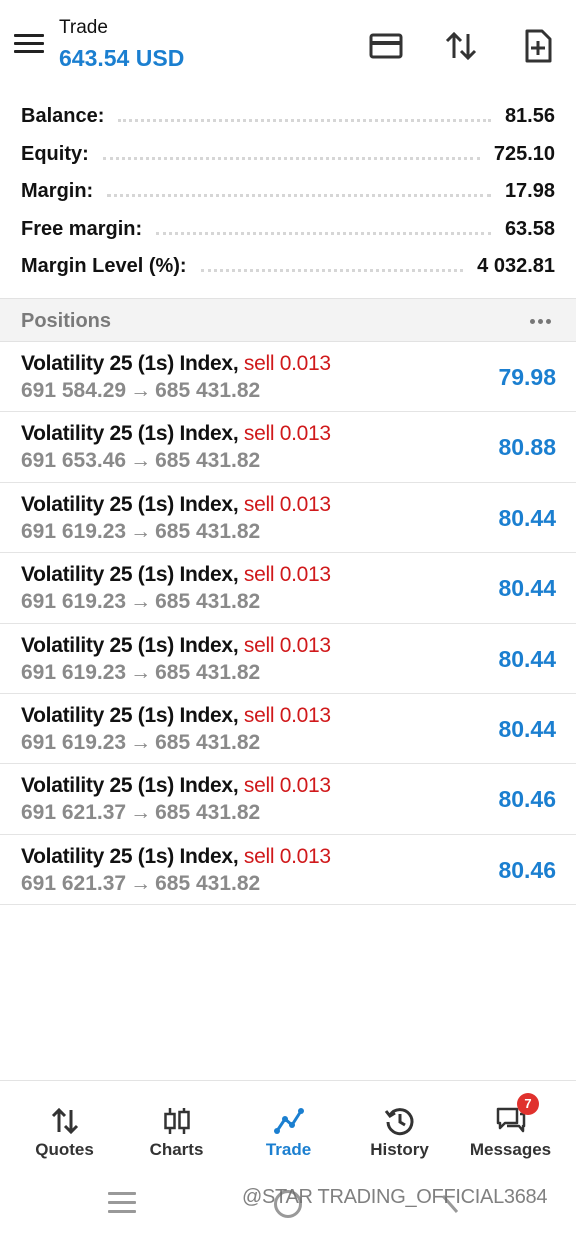 This screenshot has height=1234, width=576. What do you see at coordinates (288, 46) in the screenshot?
I see `top-app-bar: Trade 643.54 USD` at bounding box center [288, 46].